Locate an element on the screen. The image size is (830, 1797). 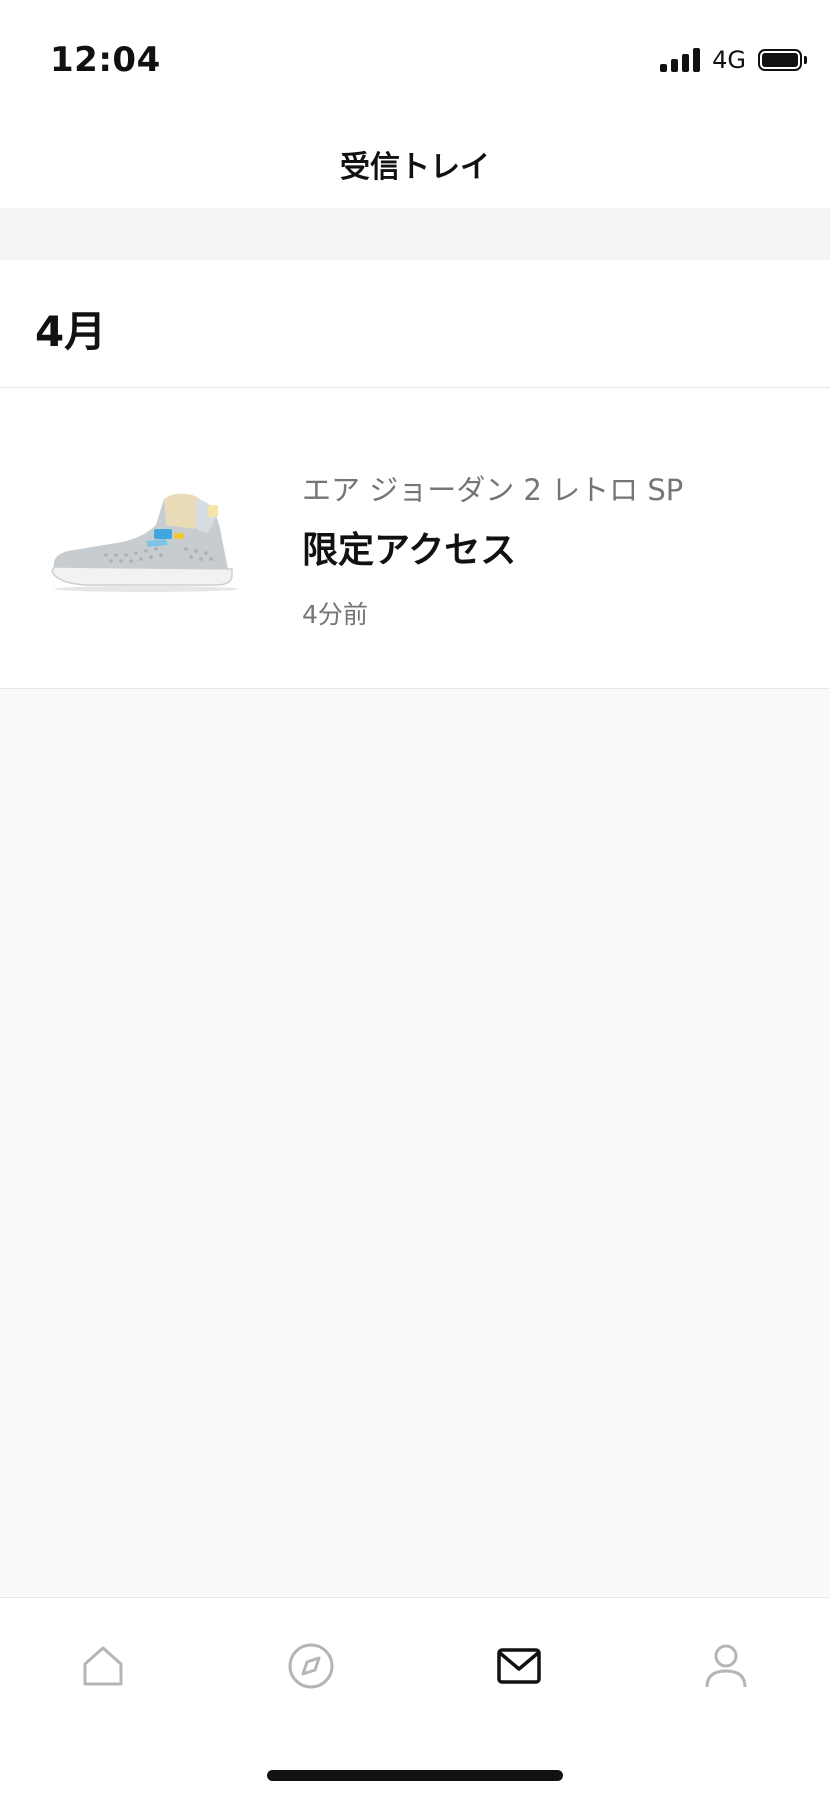
tab-bar is located at coordinates (415, 1697).